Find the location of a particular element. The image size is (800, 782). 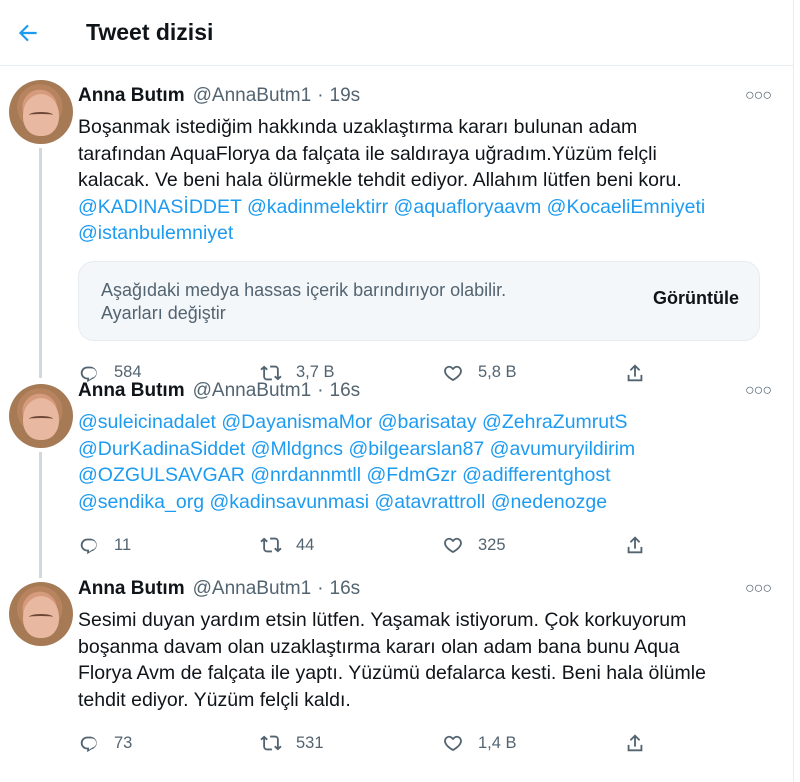

retweet-count: 531 is located at coordinates (310, 742).